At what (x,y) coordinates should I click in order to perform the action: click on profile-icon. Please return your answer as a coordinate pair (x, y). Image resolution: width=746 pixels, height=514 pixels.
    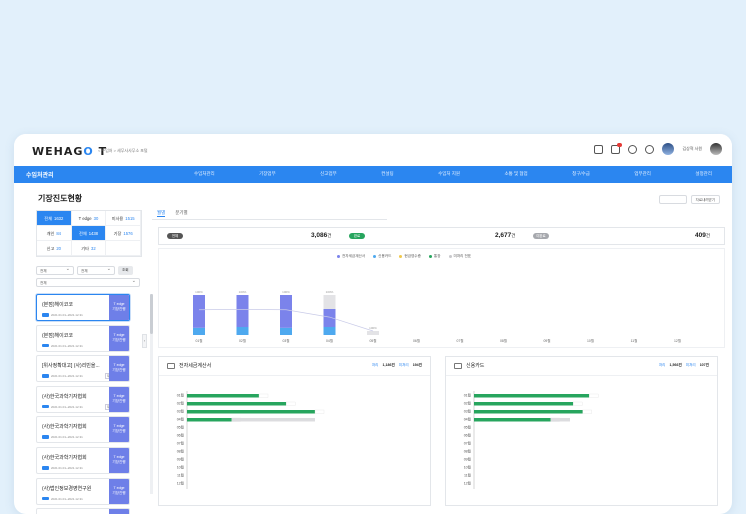
    Looking at the image, I should click on (716, 149).